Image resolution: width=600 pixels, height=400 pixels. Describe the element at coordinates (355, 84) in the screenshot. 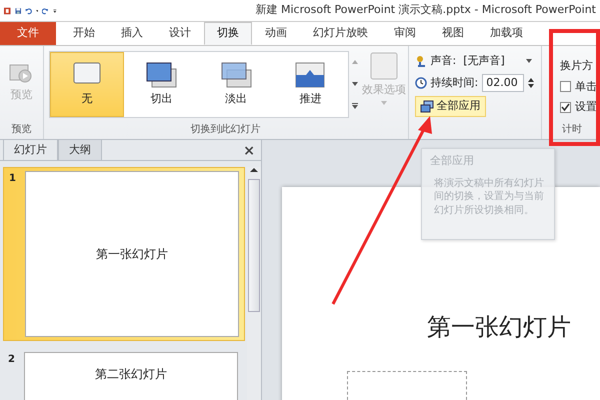

I see `scroll-down-icon` at that location.